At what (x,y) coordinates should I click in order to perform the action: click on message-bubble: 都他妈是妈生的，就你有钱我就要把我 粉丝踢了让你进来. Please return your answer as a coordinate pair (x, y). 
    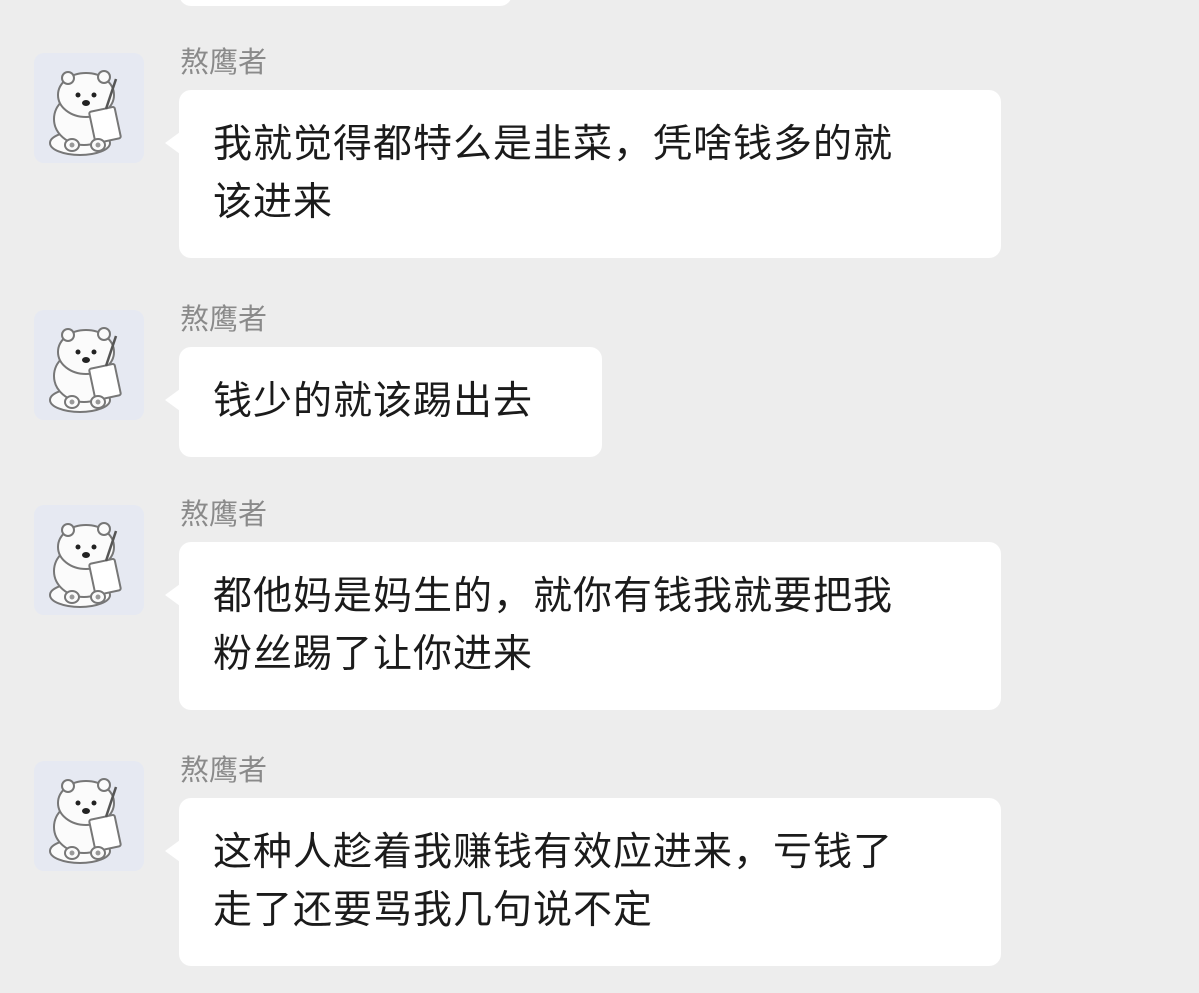
    Looking at the image, I should click on (583, 626).